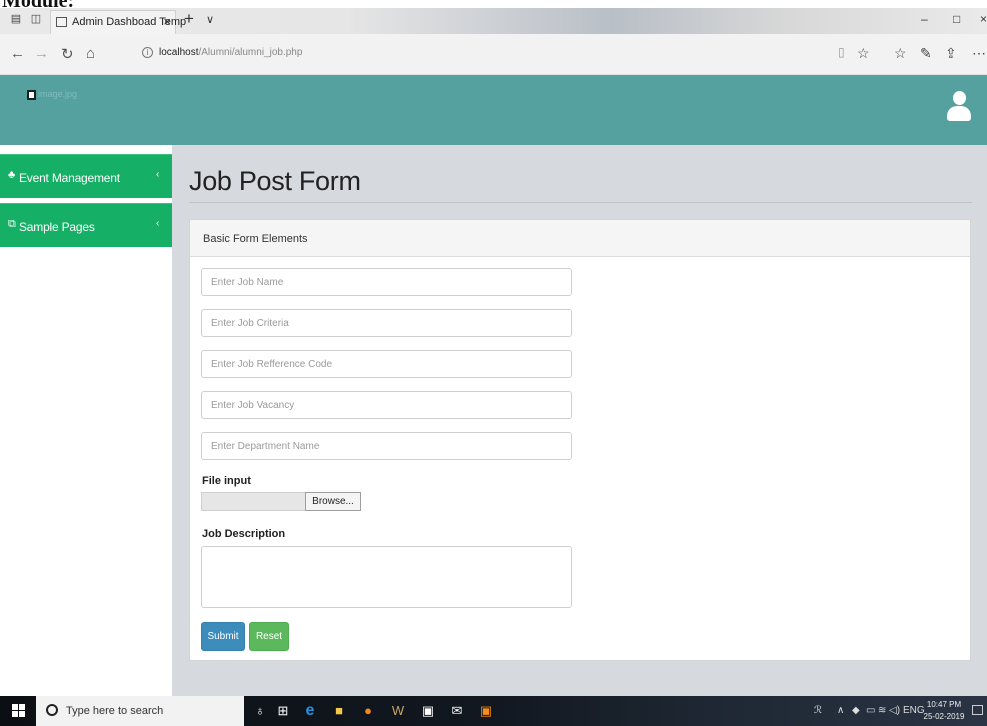 The image size is (987, 726). Describe the element at coordinates (894, 710) in the screenshot. I see `volume-icon: ◁)` at that location.